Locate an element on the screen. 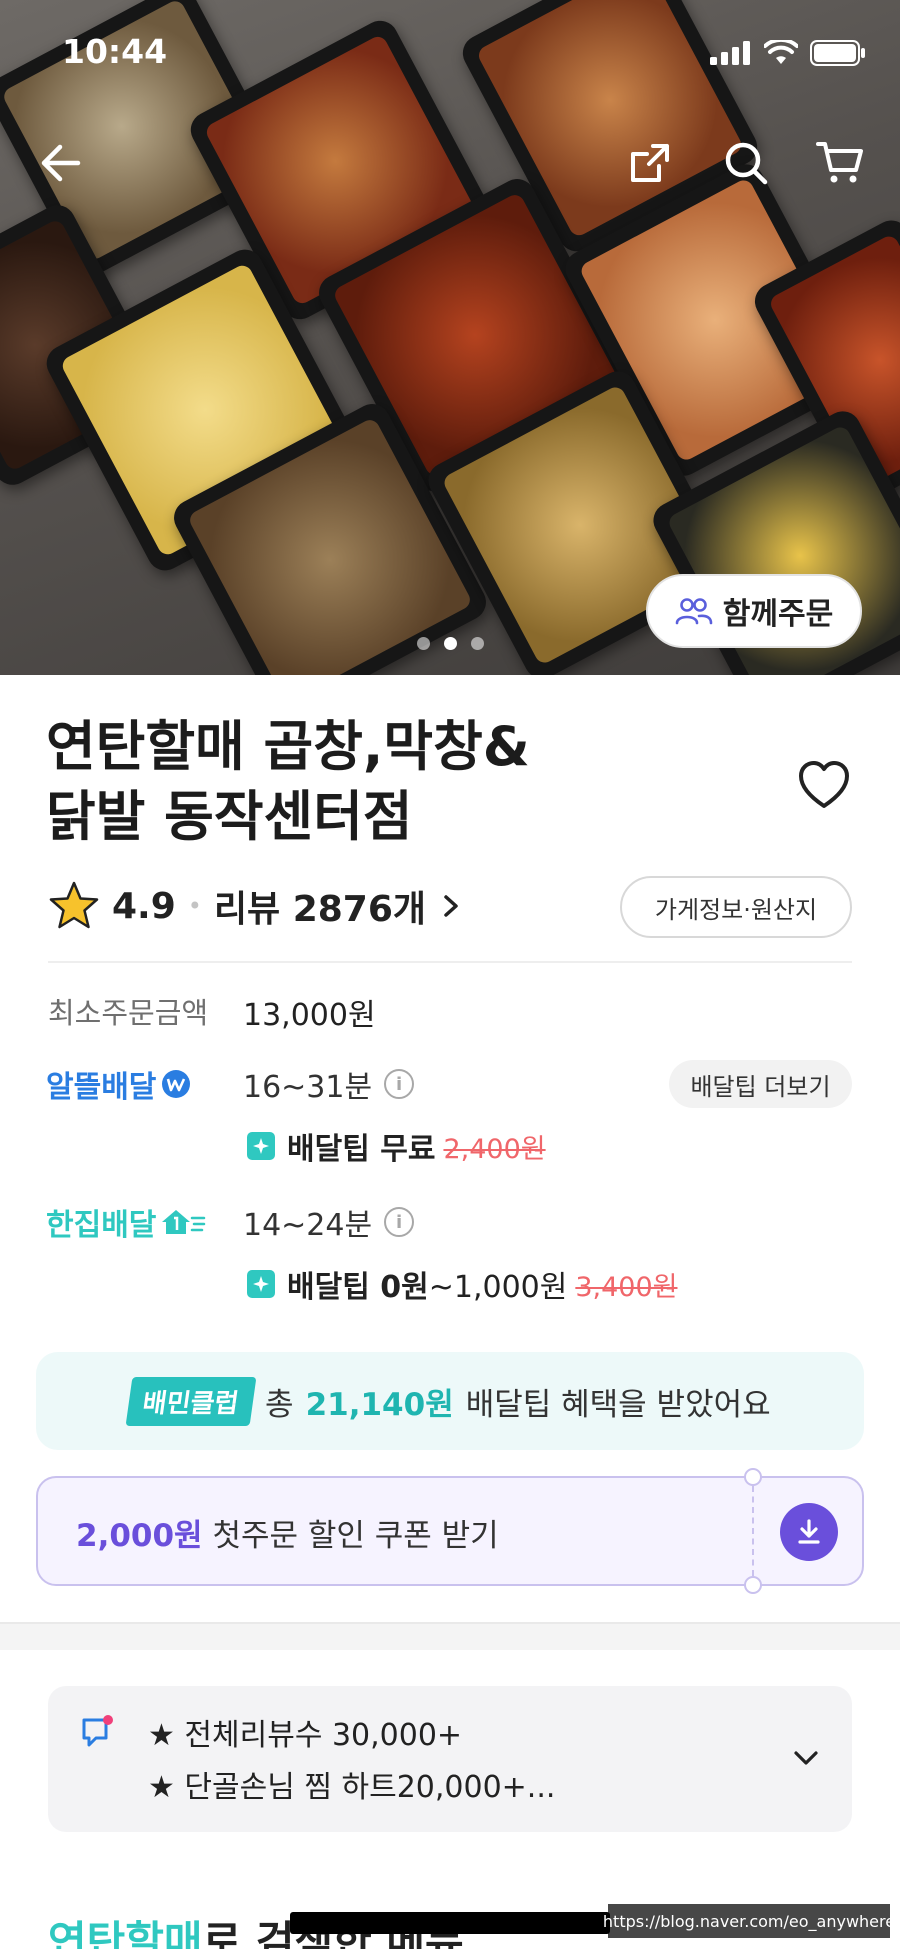 The width and height of the screenshot is (900, 1949). more-tip-button: 배달팁 더보기 is located at coordinates (760, 1084).